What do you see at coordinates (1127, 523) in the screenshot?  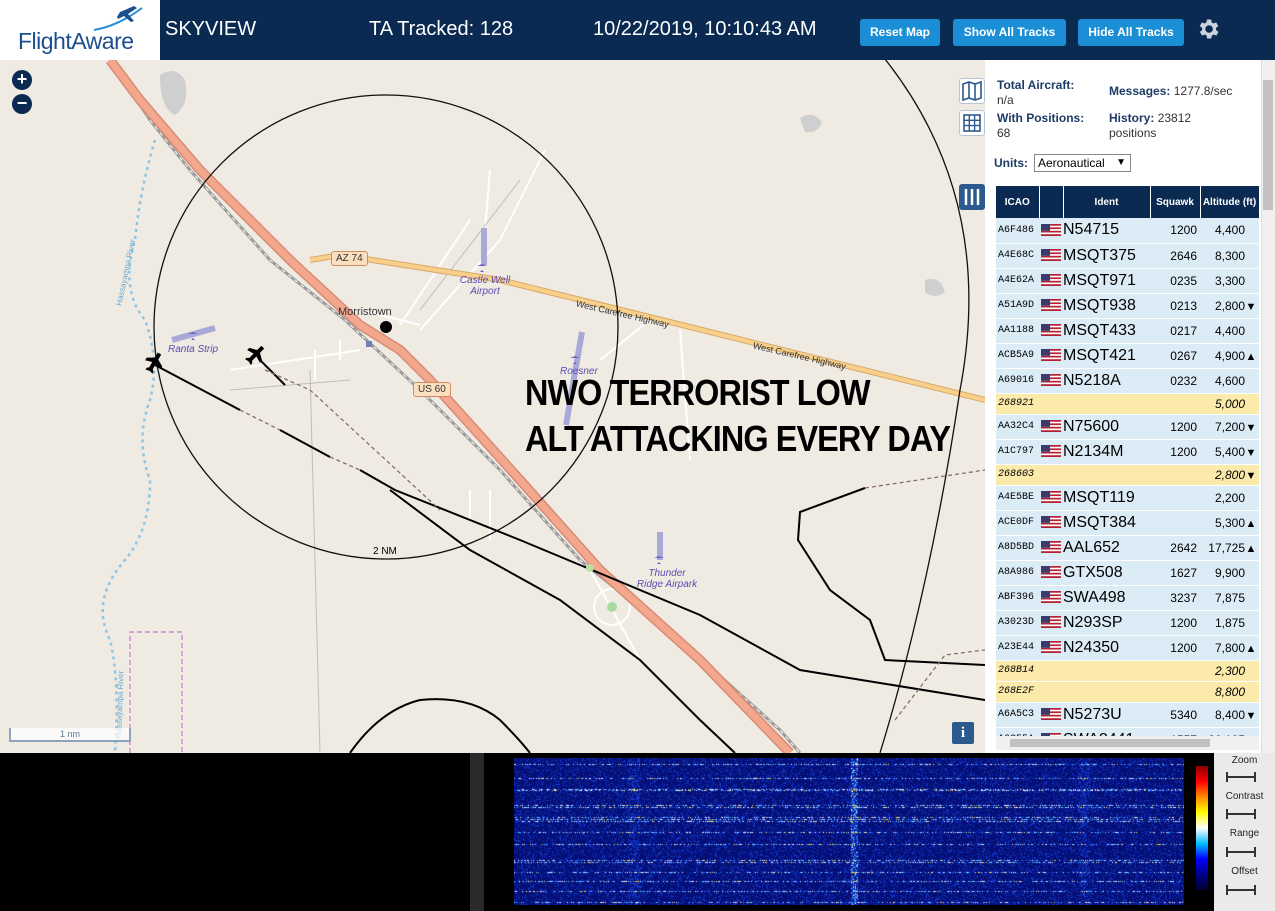 I see `table-row: ACE0DF MSQT384 5,300▲` at bounding box center [1127, 523].